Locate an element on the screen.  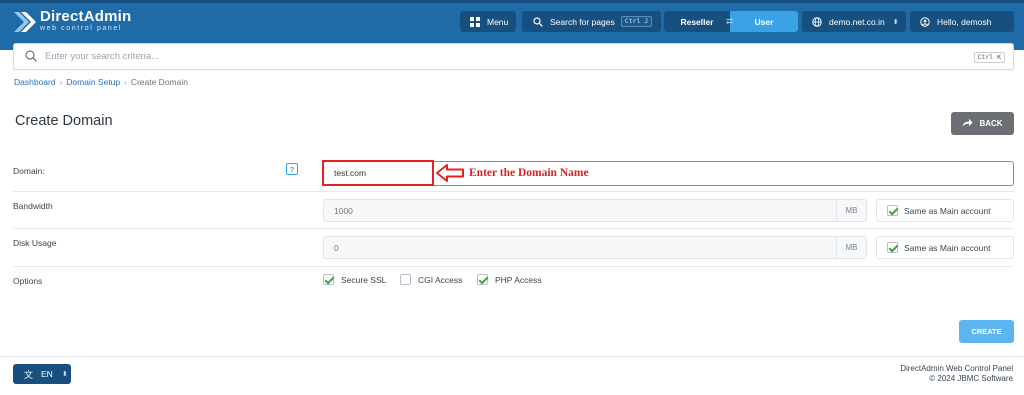
domain-label: Domain: is located at coordinates (29, 171).